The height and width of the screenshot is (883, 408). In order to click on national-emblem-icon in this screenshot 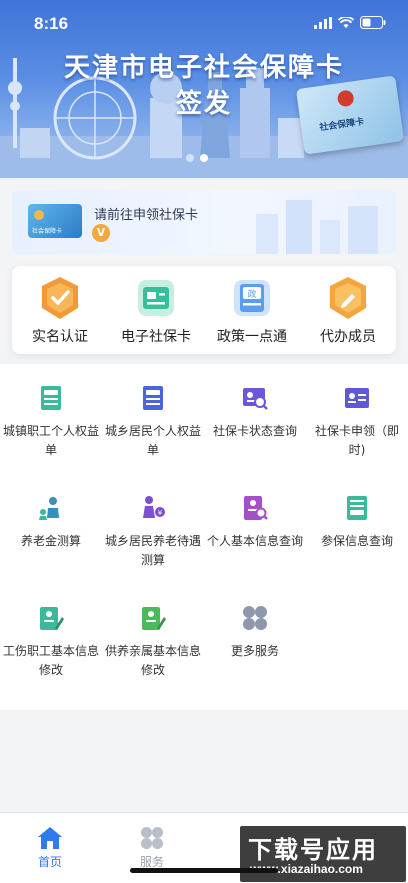, I will do `click(345, 98)`.